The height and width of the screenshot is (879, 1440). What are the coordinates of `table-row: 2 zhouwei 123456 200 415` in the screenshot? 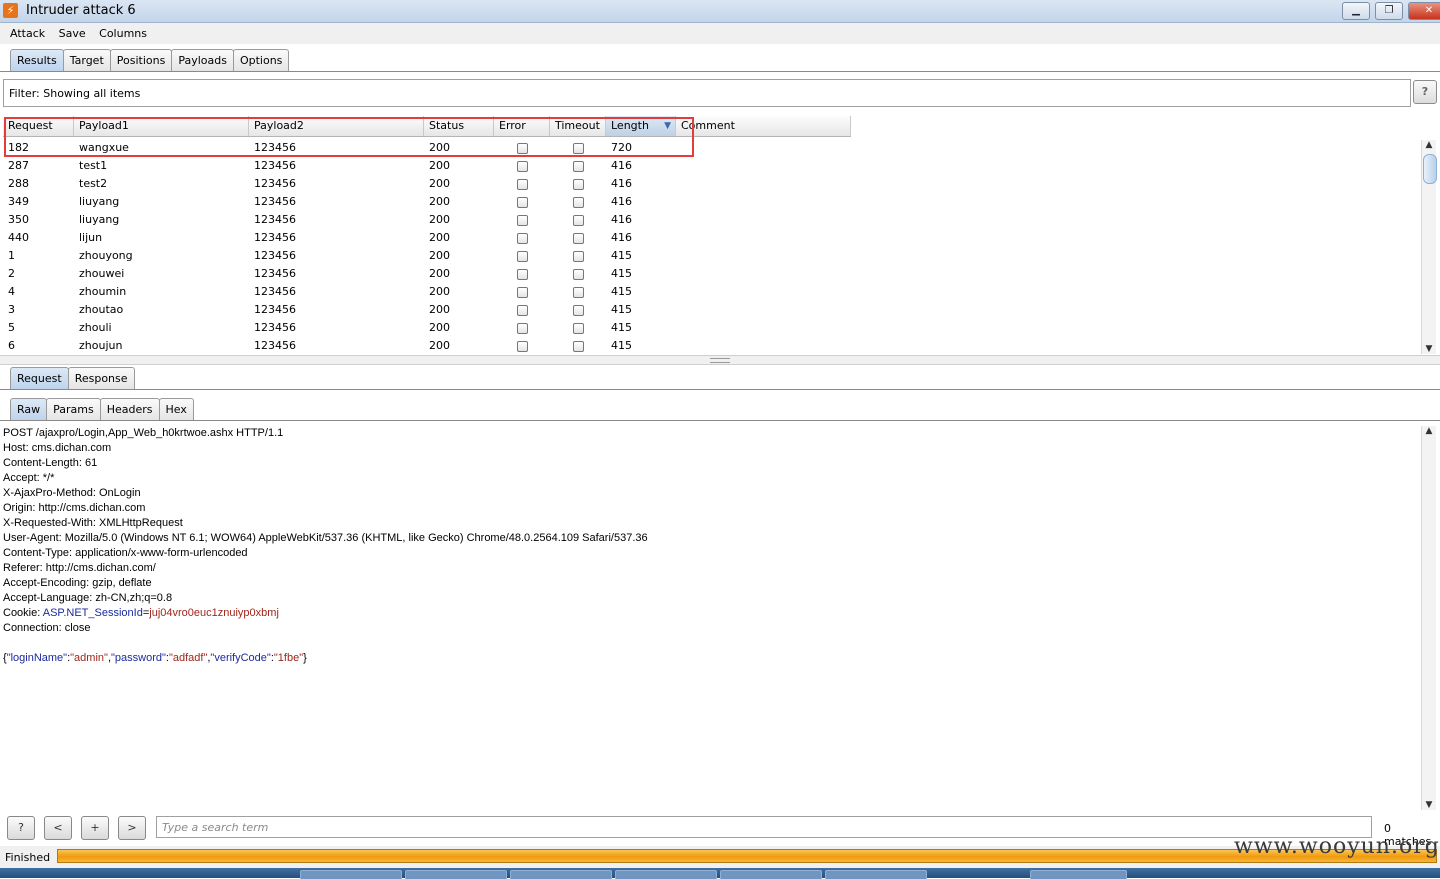 It's located at (427, 274).